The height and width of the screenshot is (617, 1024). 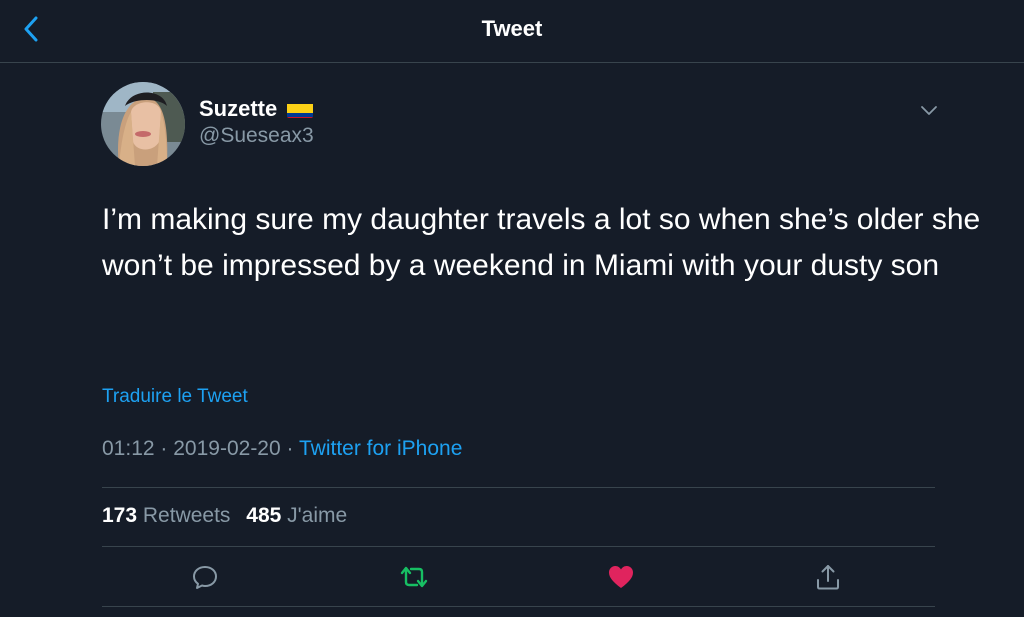 What do you see at coordinates (238, 108) in the screenshot?
I see `author-display-name: Suzette` at bounding box center [238, 108].